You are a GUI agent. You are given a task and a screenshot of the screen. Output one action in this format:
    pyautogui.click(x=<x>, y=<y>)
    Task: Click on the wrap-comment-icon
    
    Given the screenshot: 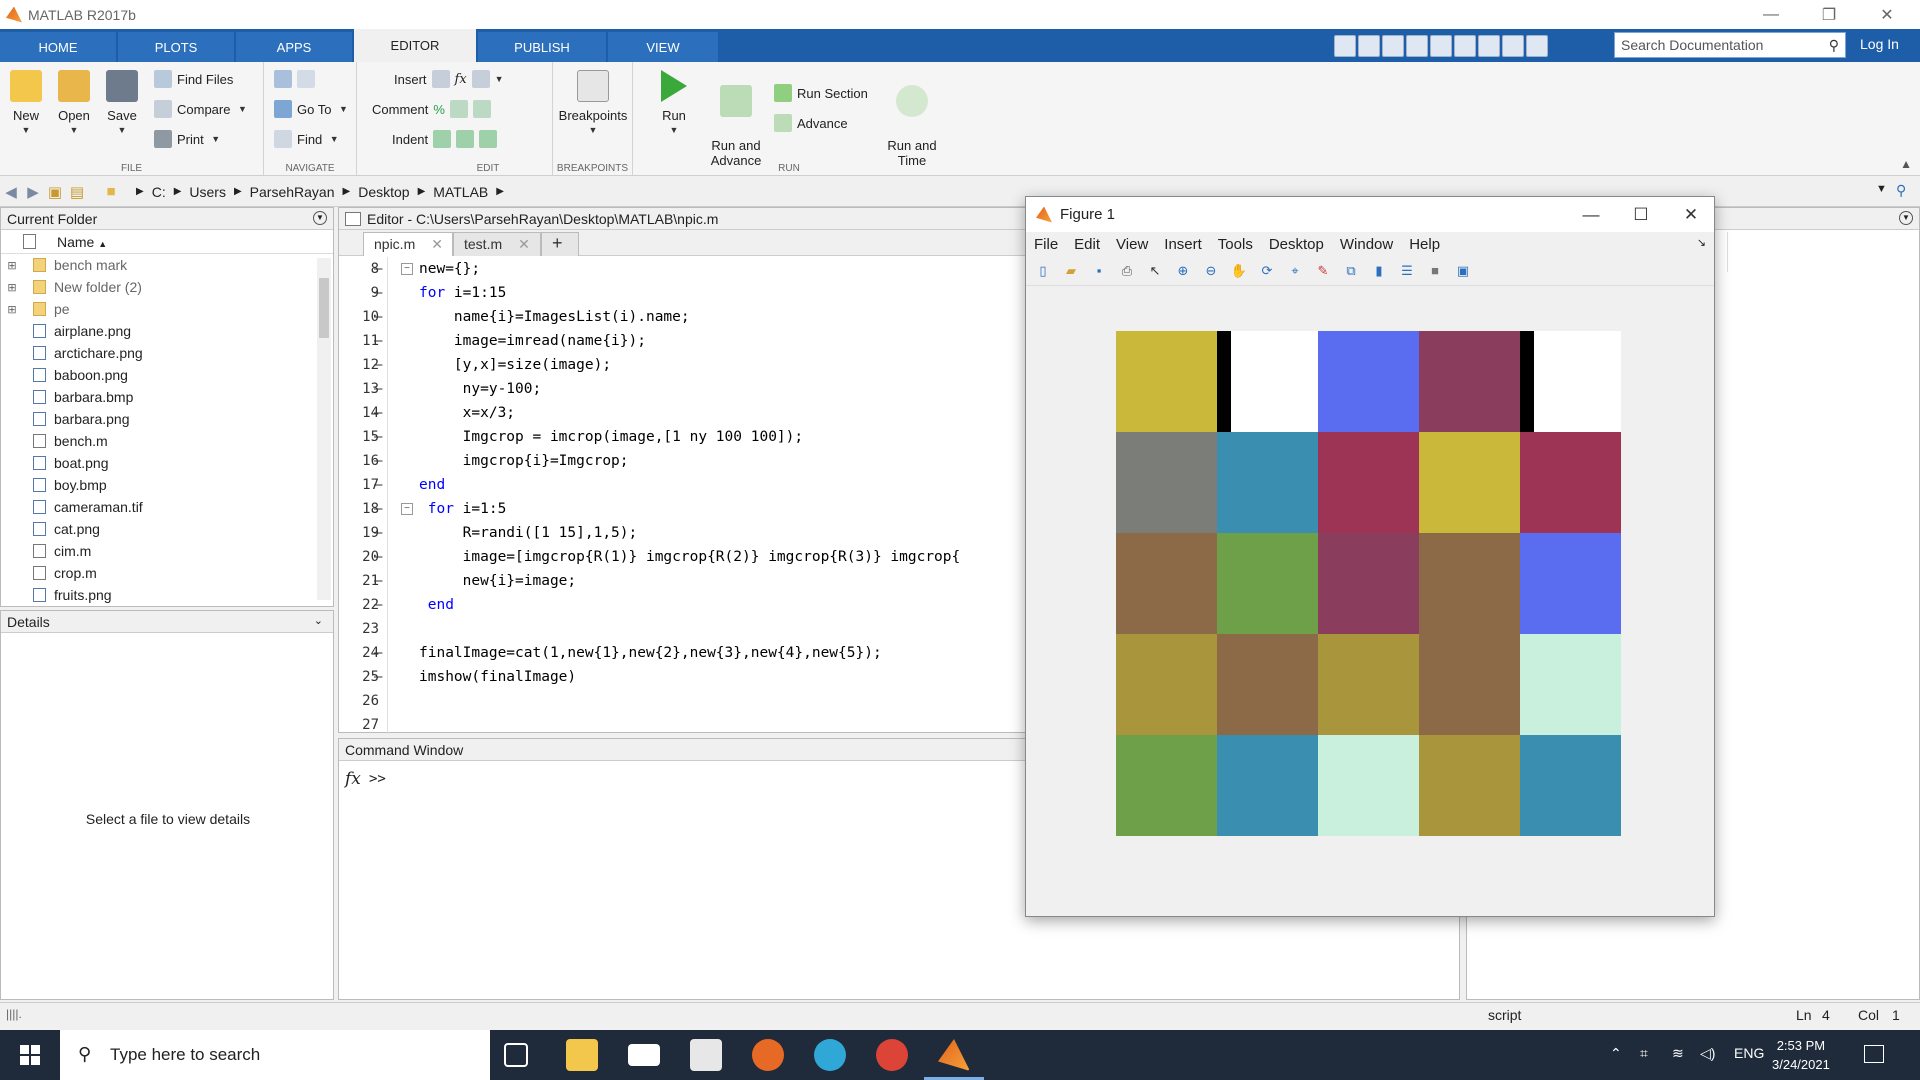 What is the action you would take?
    pyautogui.click(x=481, y=109)
    